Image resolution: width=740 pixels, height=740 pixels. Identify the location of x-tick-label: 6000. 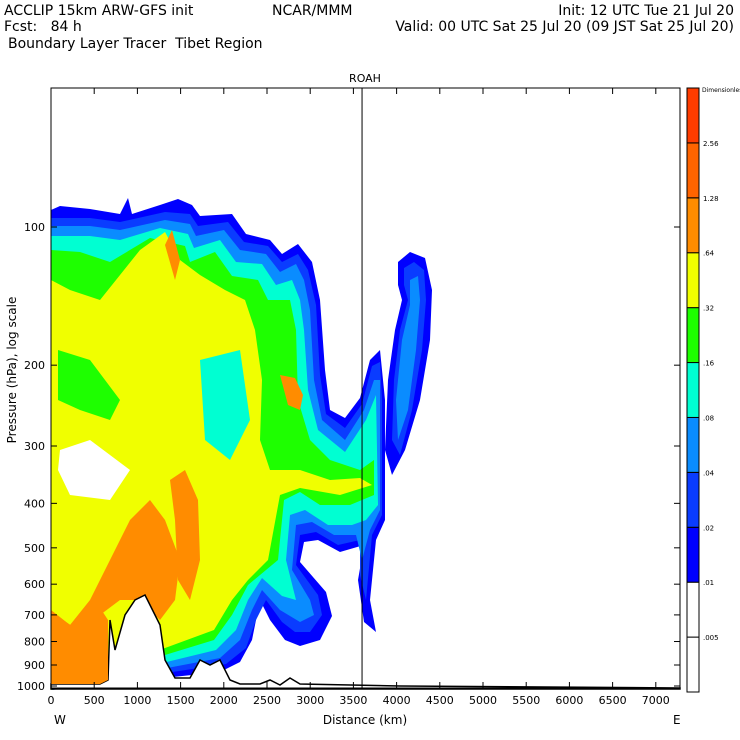
(569, 700).